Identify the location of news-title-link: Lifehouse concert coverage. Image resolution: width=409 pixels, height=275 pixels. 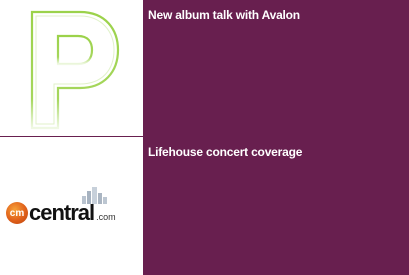
(225, 152).